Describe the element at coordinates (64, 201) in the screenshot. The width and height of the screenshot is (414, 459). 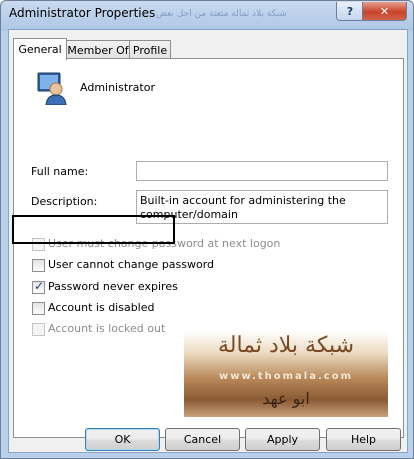
I see `description-label: Description:` at that location.